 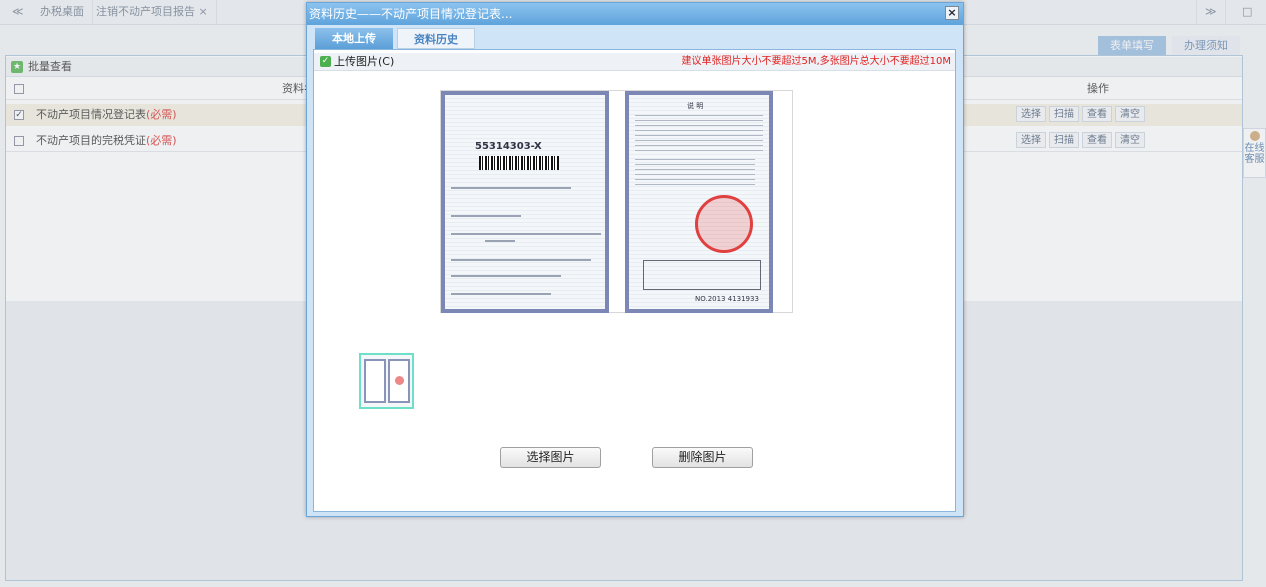 I want to click on tab-local-upload: 本地上传, so click(x=354, y=38).